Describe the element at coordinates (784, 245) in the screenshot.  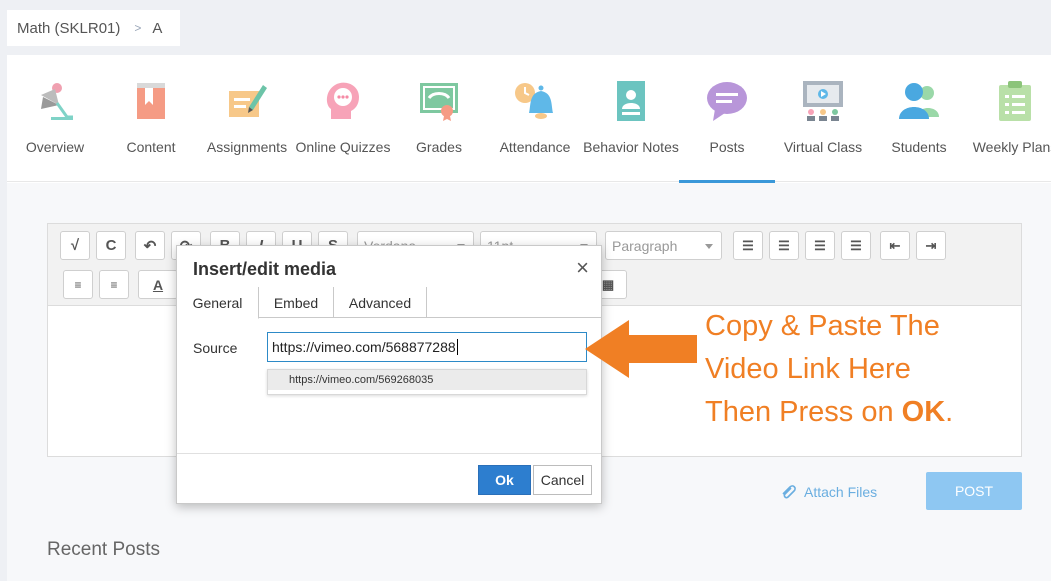
I see `align-center-button: ☰` at that location.